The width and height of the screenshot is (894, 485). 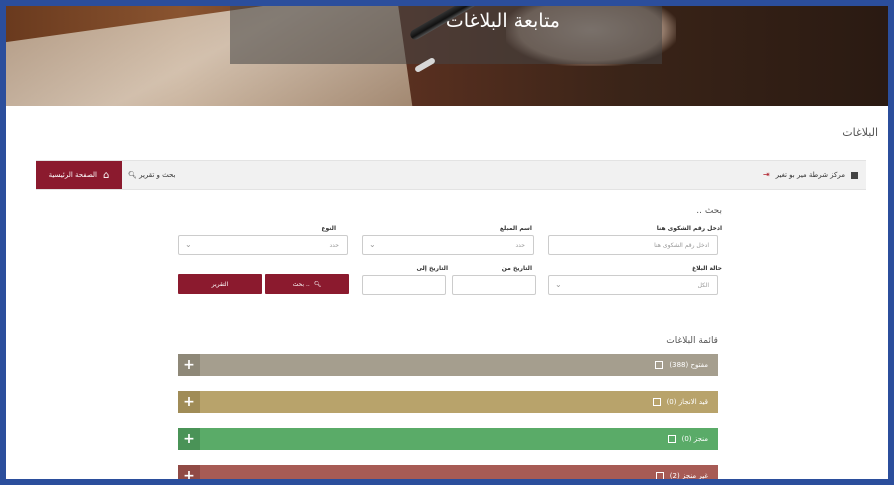 What do you see at coordinates (860, 132) in the screenshot?
I see `section-heading: البلاغات` at bounding box center [860, 132].